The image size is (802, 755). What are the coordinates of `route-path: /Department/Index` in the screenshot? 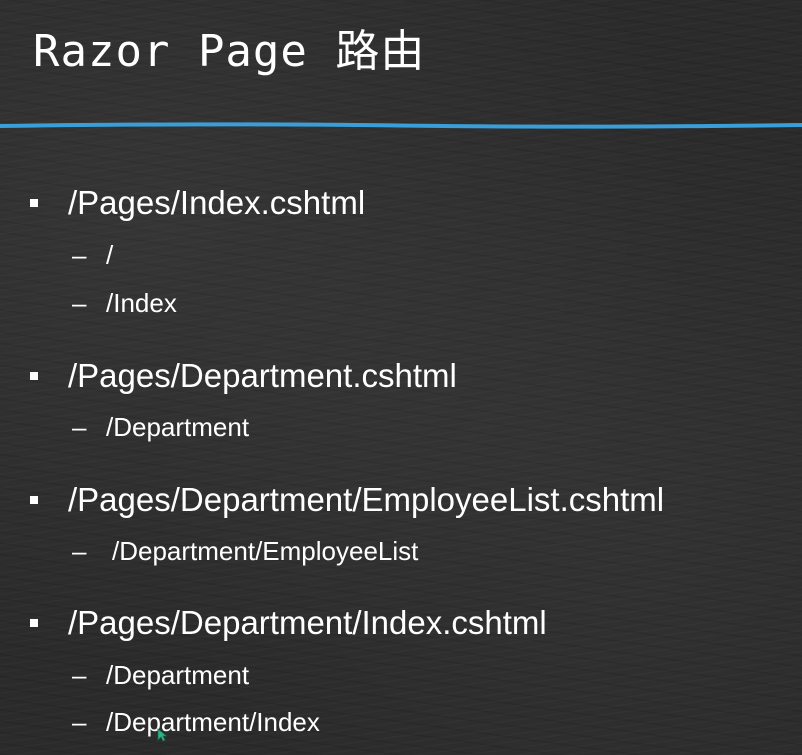 It's located at (213, 722).